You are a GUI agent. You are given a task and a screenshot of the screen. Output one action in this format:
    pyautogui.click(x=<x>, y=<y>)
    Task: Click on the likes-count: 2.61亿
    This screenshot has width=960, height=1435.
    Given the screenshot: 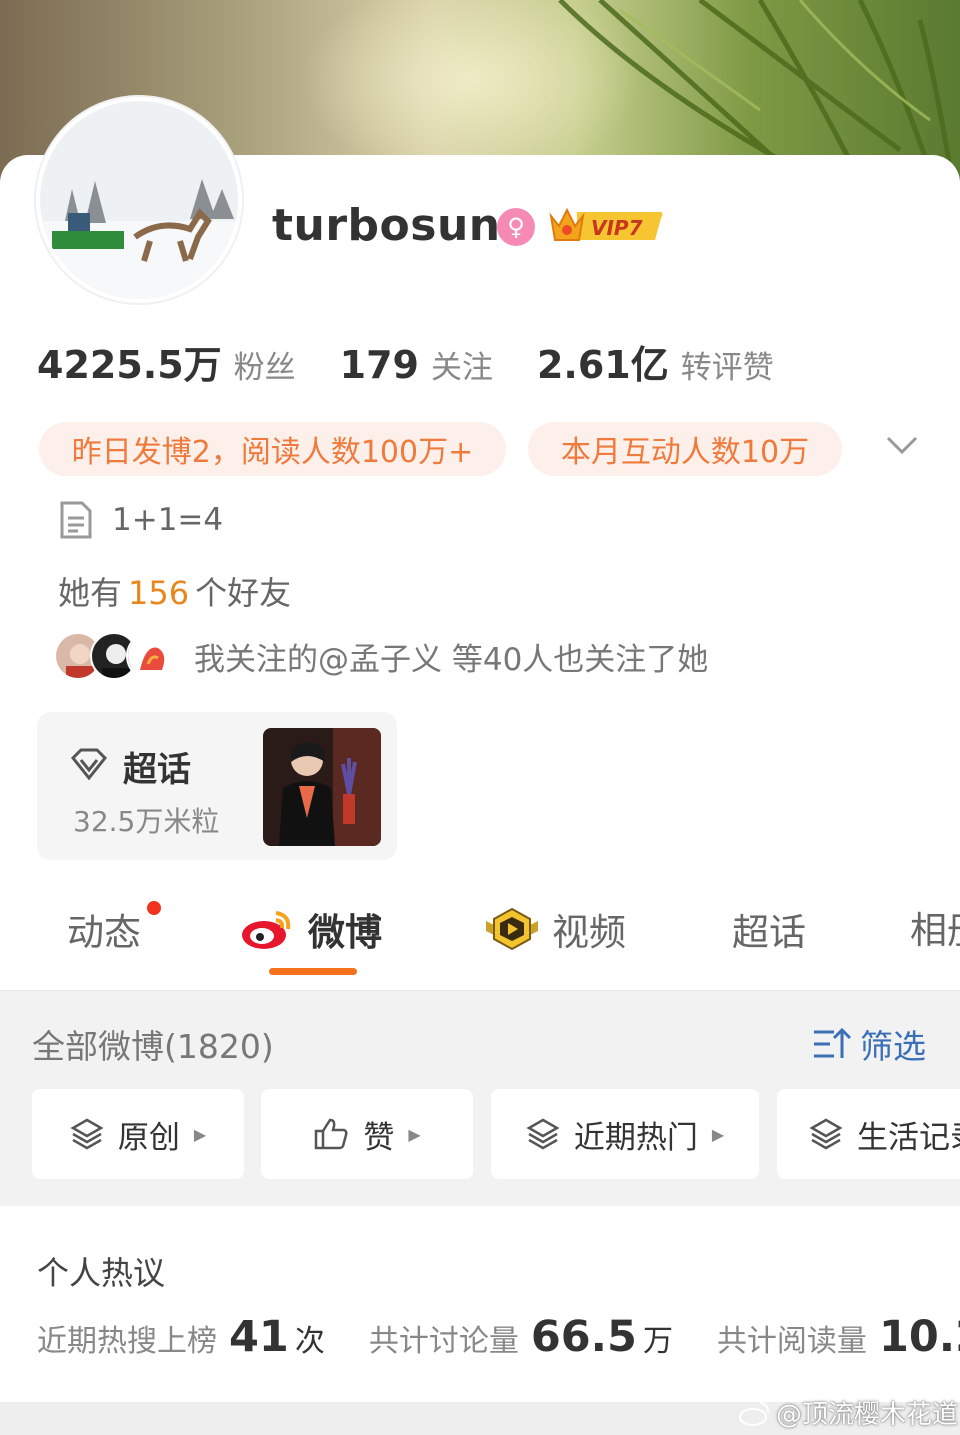 What is the action you would take?
    pyautogui.click(x=602, y=365)
    